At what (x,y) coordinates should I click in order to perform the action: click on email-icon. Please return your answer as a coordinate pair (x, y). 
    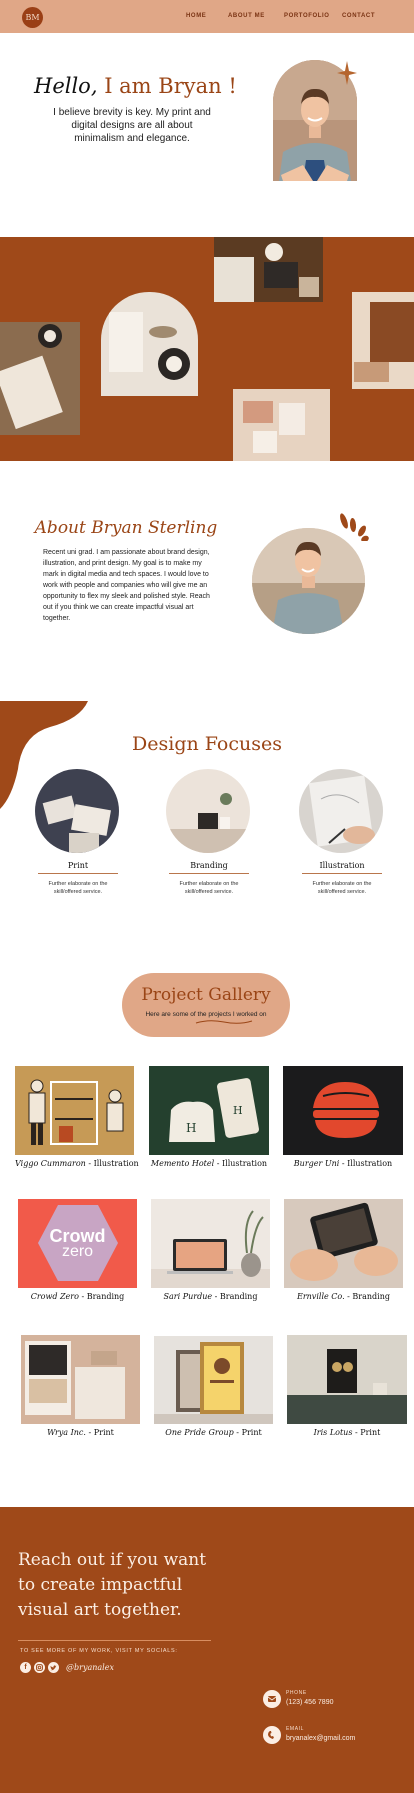
    Looking at the image, I should click on (272, 1735).